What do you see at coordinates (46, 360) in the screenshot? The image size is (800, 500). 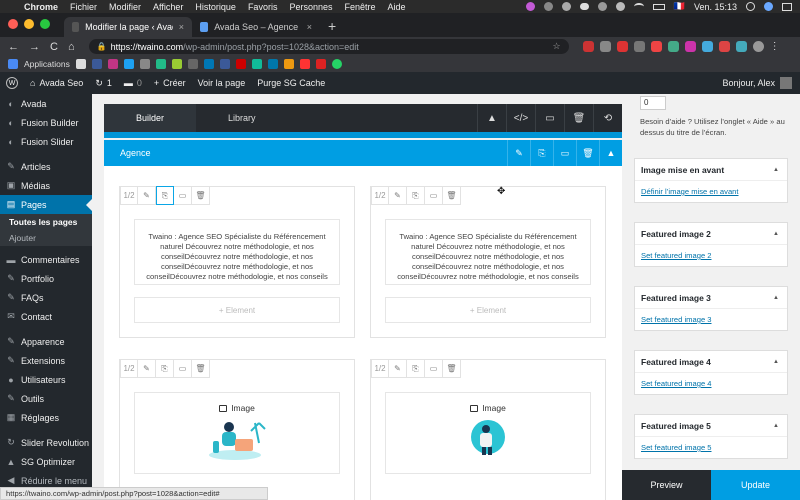 I see `sidebar-item-extensions: ✎ Extensions` at bounding box center [46, 360].